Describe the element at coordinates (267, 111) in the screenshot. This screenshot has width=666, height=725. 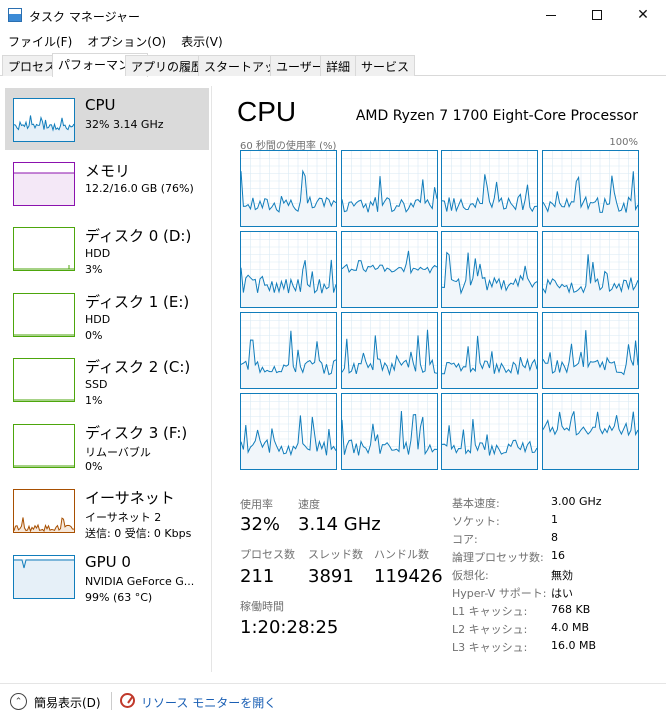
I see `page-title: CPU` at that location.